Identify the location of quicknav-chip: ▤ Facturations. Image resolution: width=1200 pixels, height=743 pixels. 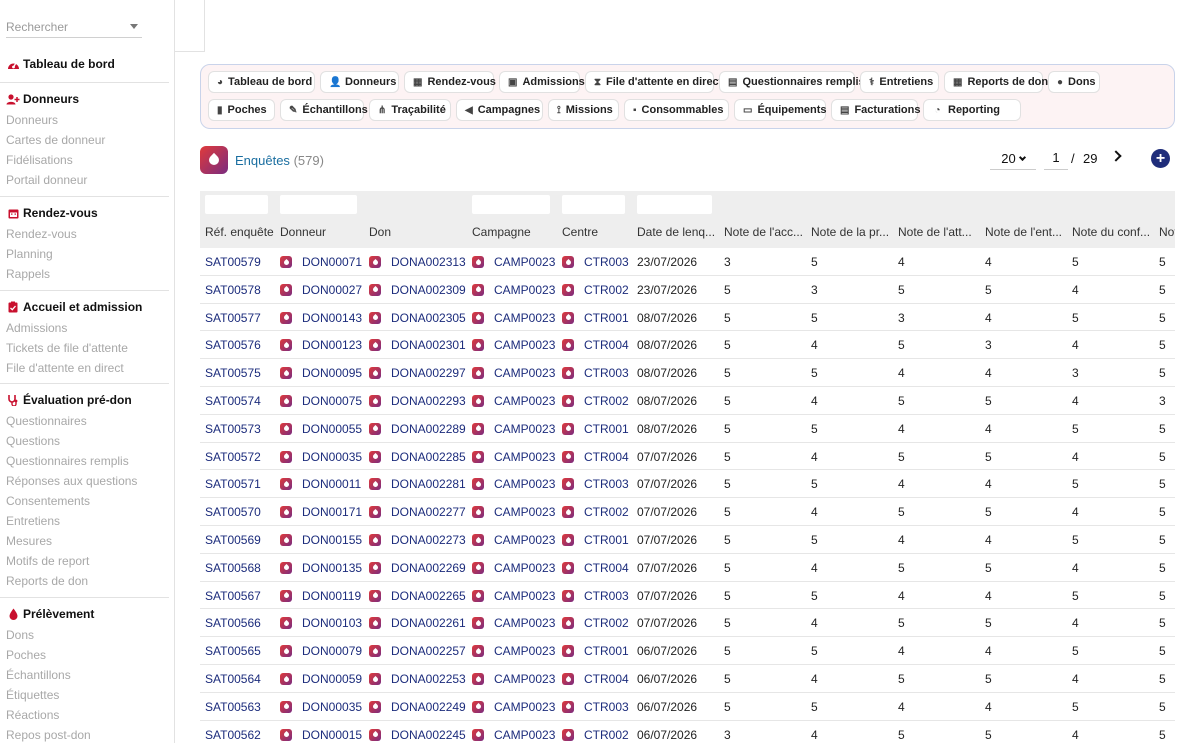
(875, 110).